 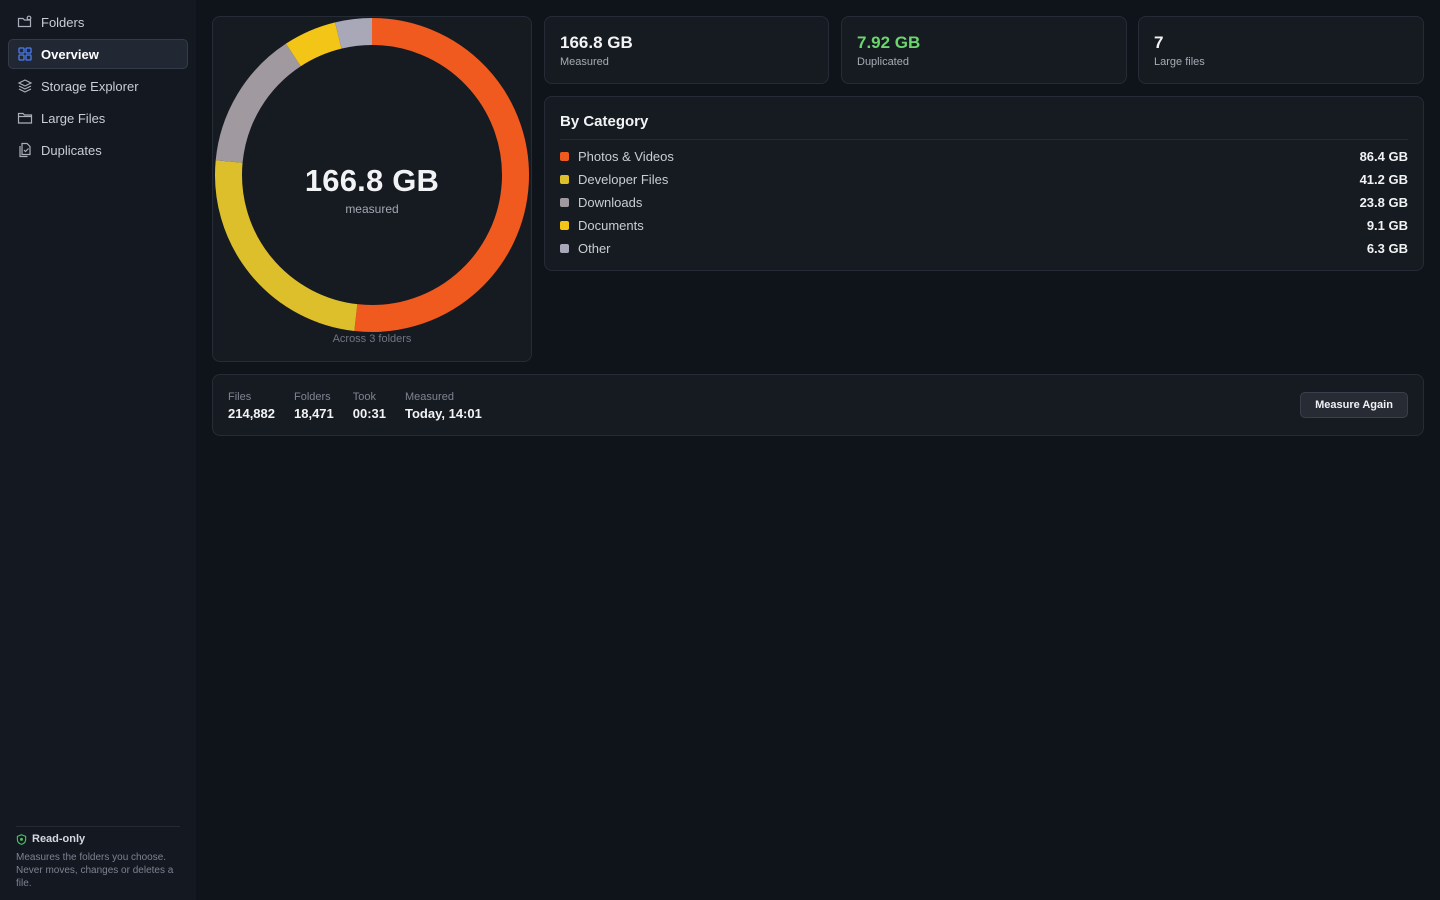 I want to click on shield-icon, so click(x=21, y=839).